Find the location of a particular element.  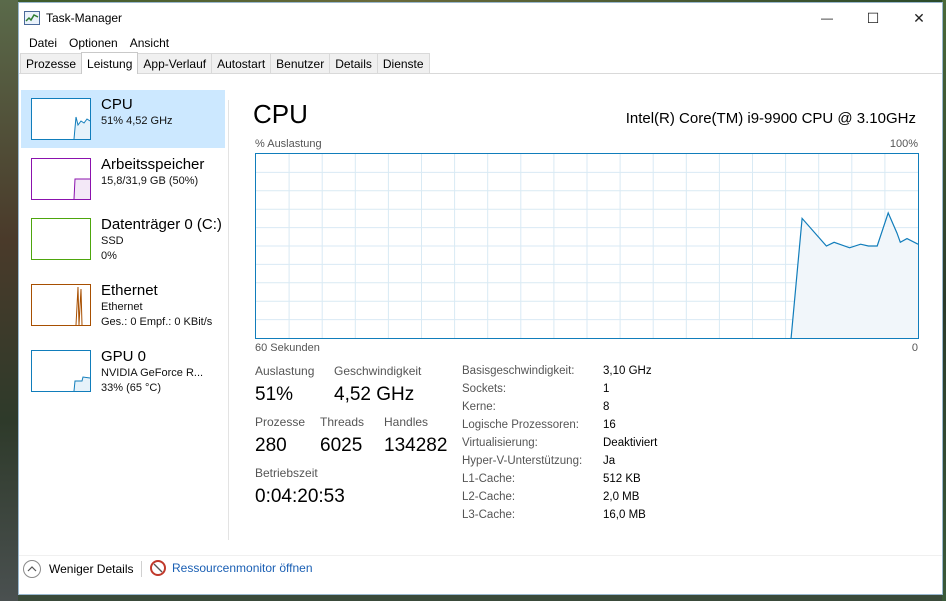

menu-datei: Datei is located at coordinates (43, 43).